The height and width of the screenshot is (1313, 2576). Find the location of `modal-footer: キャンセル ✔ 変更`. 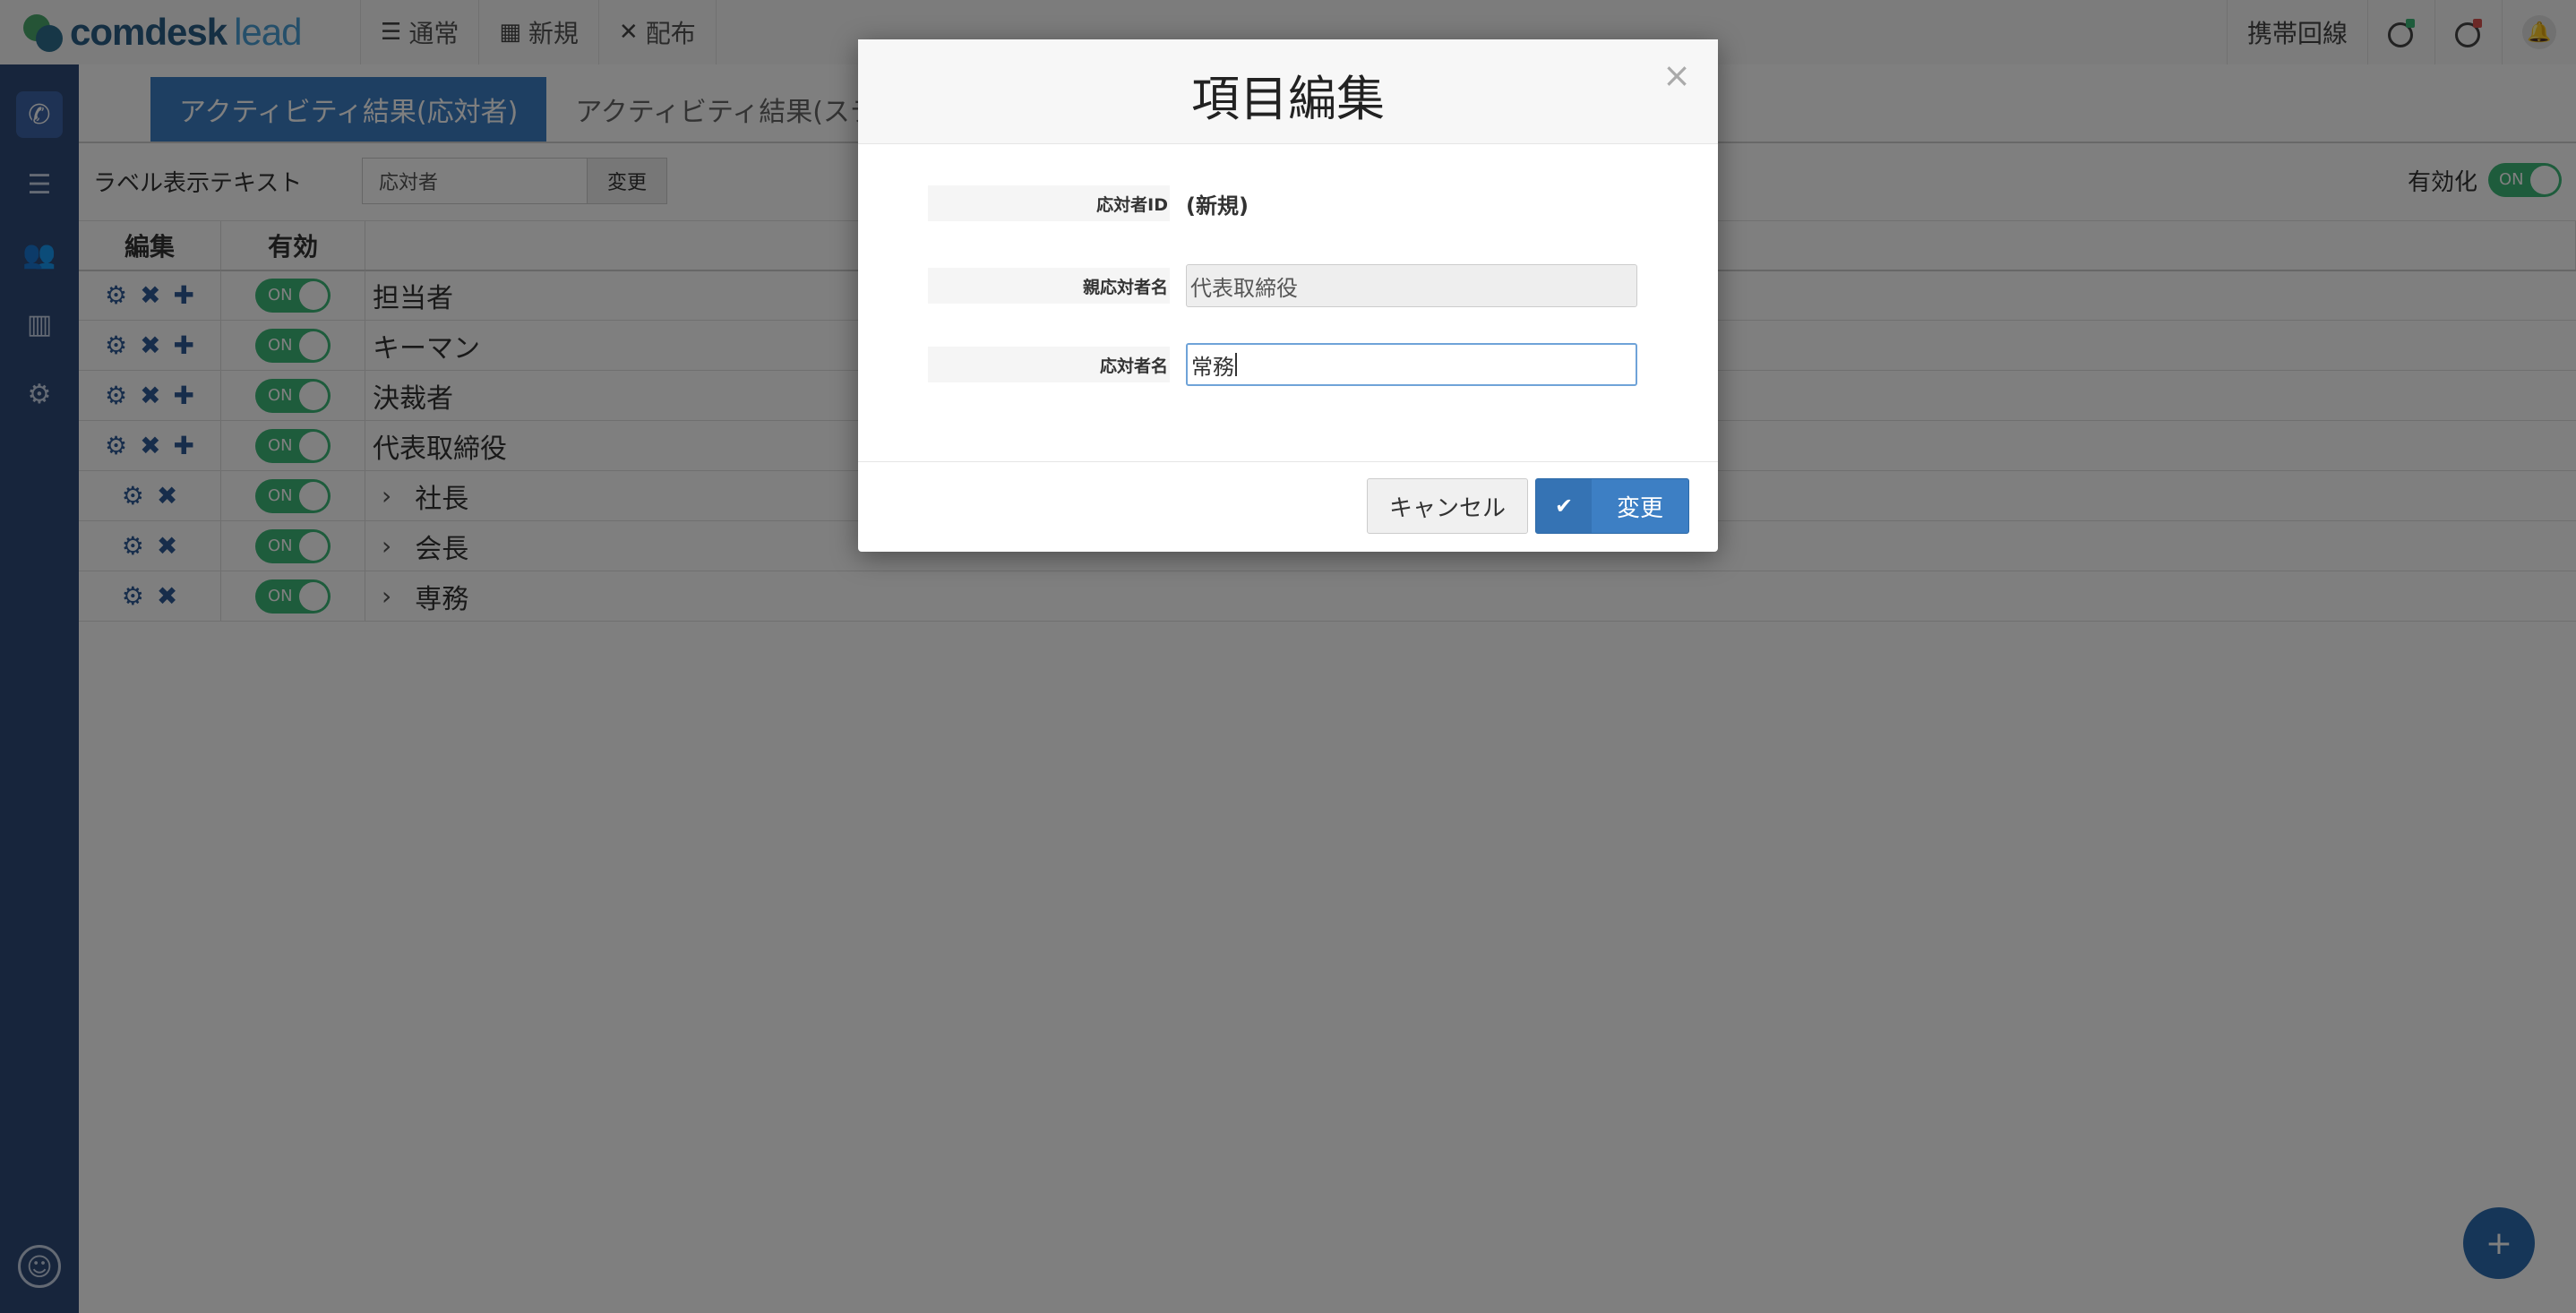

modal-footer: キャンセル ✔ 変更 is located at coordinates (1288, 506).